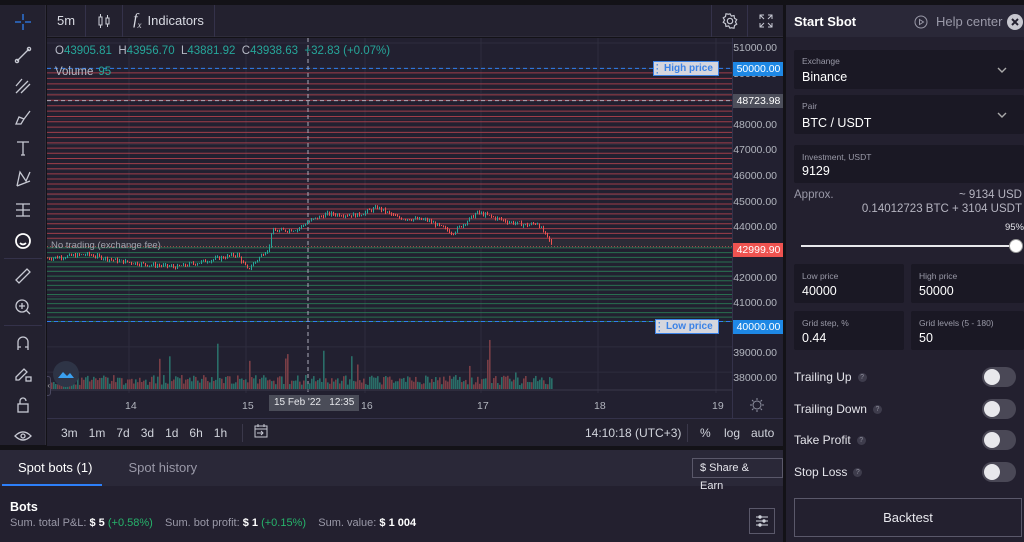  I want to click on gear-icon, so click(729, 21).